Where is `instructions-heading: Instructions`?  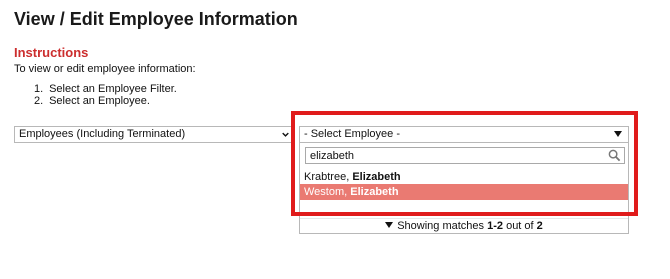 instructions-heading: Instructions is located at coordinates (51, 52).